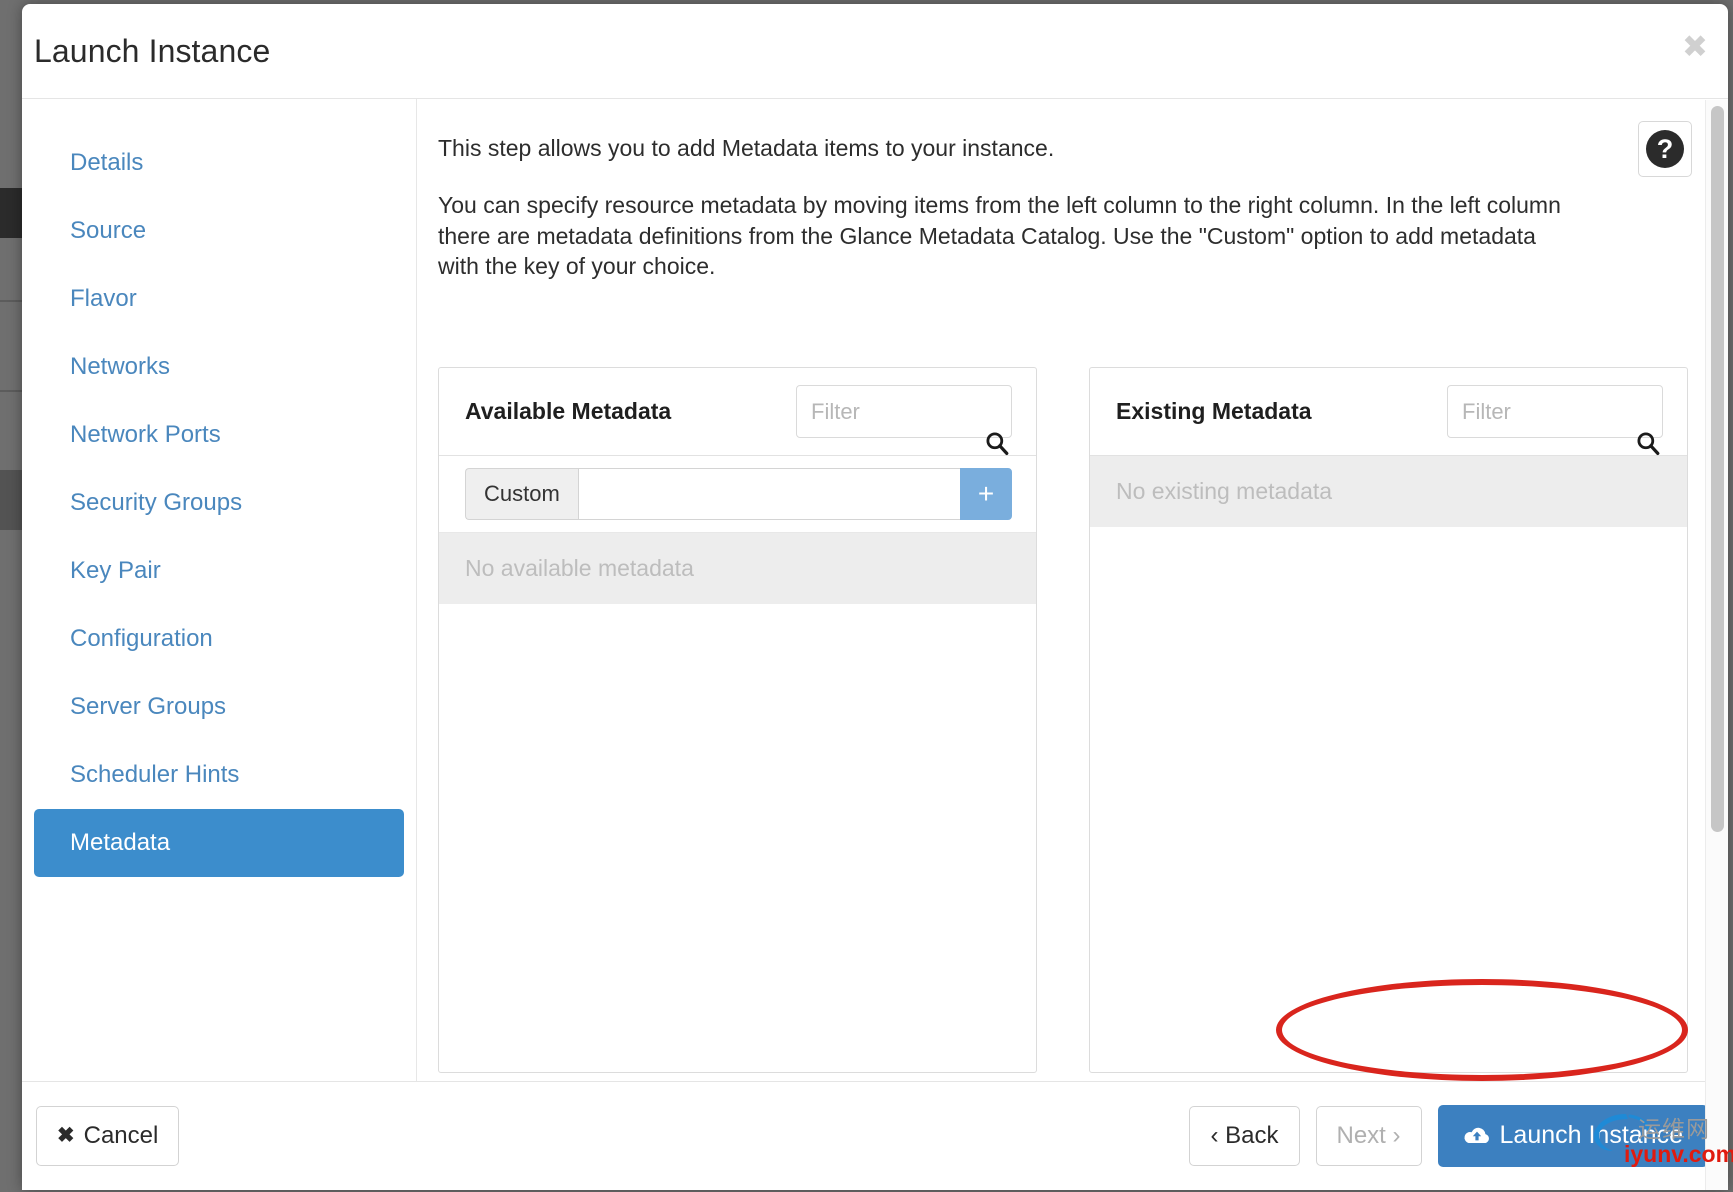 The height and width of the screenshot is (1192, 1733). I want to click on cancel-button: ✖ Cancel, so click(108, 1135).